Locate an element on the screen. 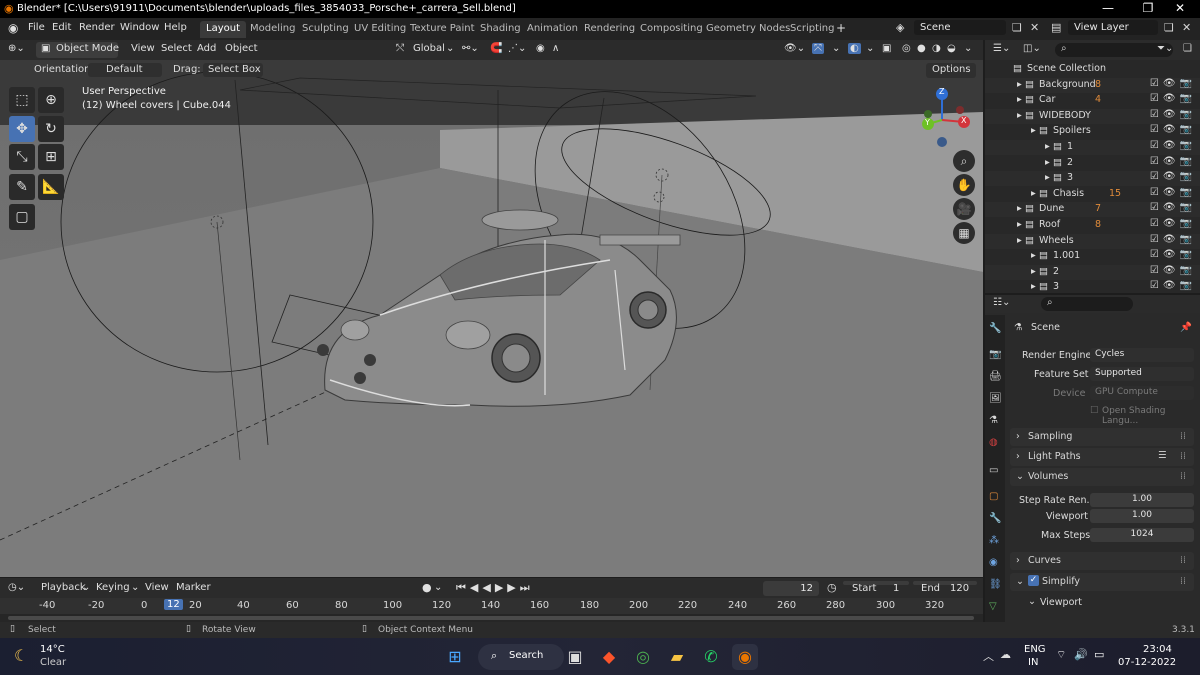  menu-help: Help is located at coordinates (175, 27).